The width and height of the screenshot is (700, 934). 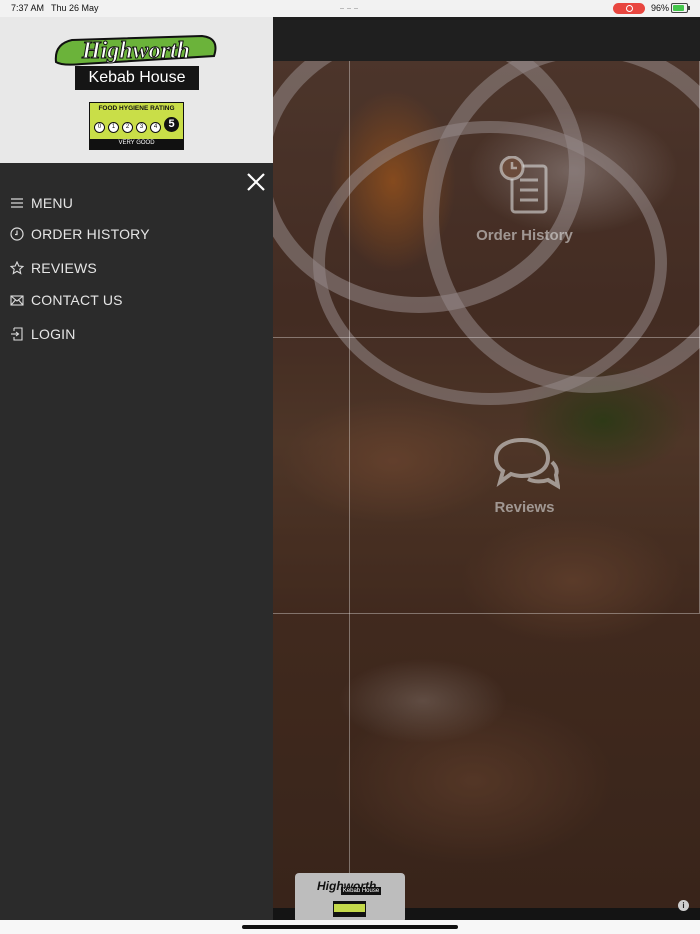 I want to click on tile-reviews: Reviews, so click(x=524, y=475).